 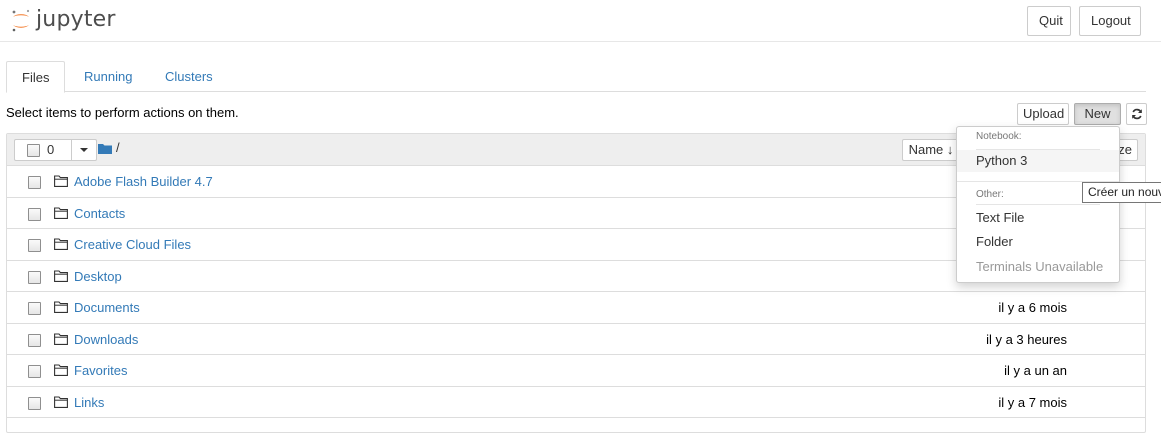 What do you see at coordinates (1097, 113) in the screenshot?
I see `new-label: New` at bounding box center [1097, 113].